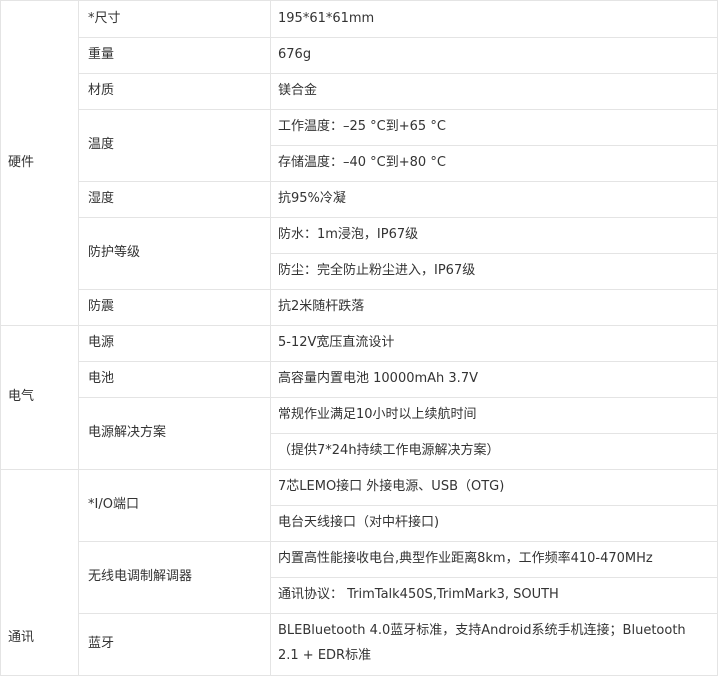  What do you see at coordinates (465, 558) in the screenshot?
I see `row-value: 内置高性能接收电台,典型作业距离8km，工作频率410-470MHz` at bounding box center [465, 558].